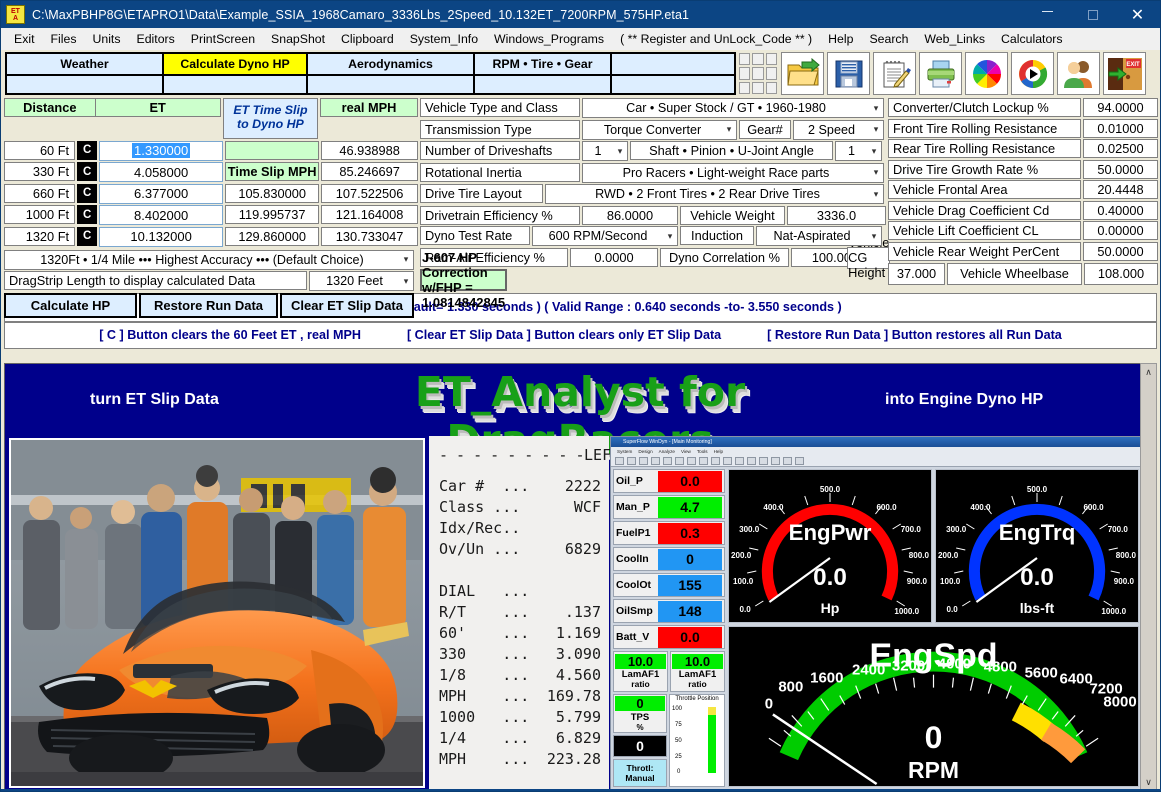  What do you see at coordinates (1148, 577) in the screenshot?
I see `vertical-scrollbar: ∧ ∨` at bounding box center [1148, 577].